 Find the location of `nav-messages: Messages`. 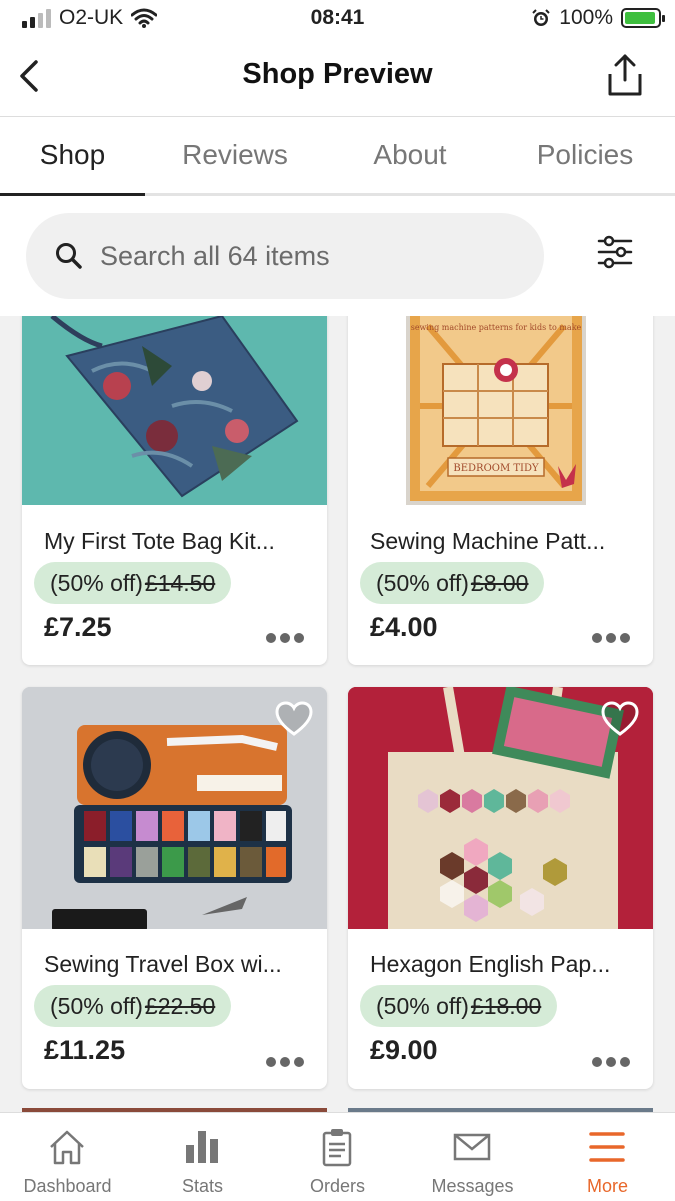

nav-messages: Messages is located at coordinates (472, 1157).